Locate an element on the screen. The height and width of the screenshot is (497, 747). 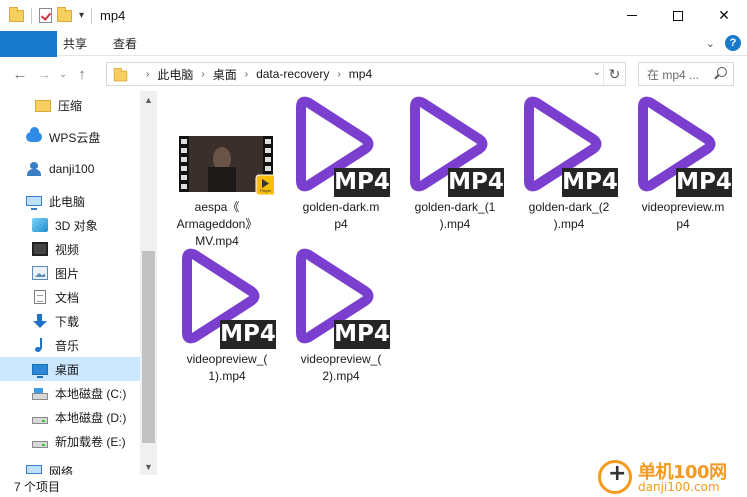
sidebar-item-drive-c: 本地磁盘 (C:) is located at coordinates (70, 393).